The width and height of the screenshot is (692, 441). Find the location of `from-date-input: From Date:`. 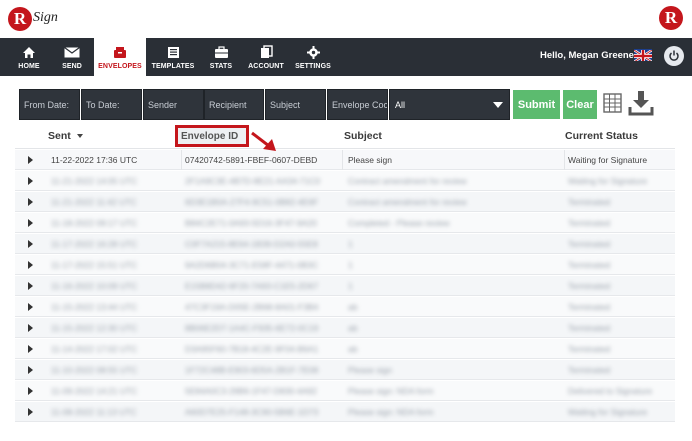

from-date-input: From Date: is located at coordinates (49, 104).